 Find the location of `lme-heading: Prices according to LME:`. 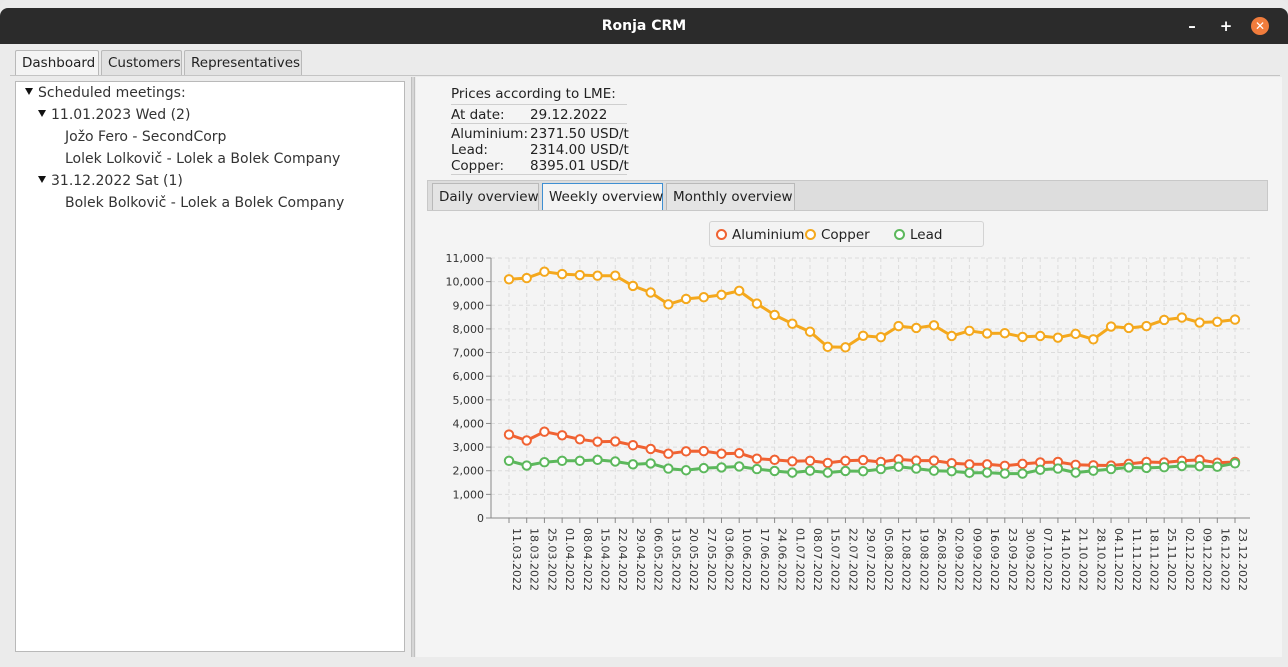

lme-heading: Prices according to LME: is located at coordinates (533, 94).